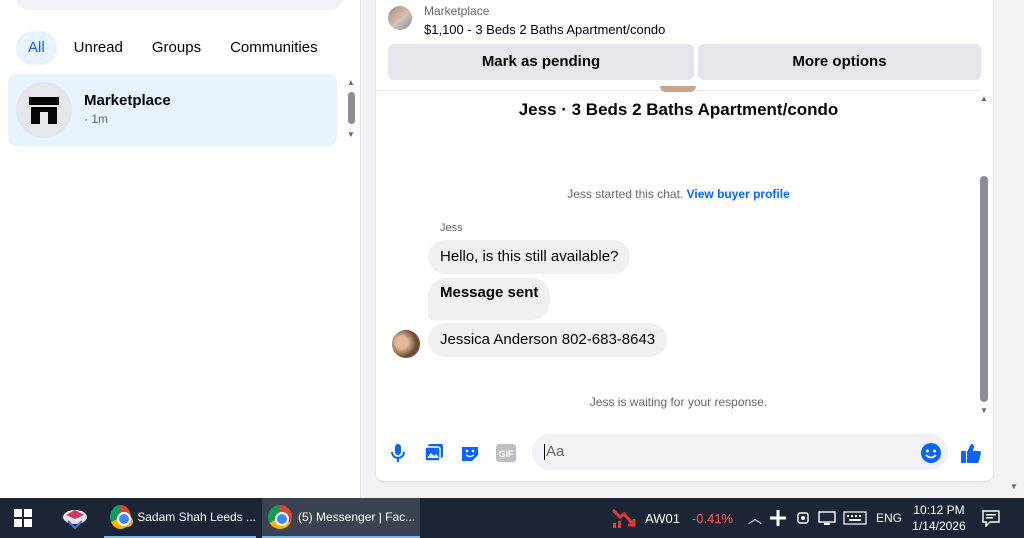 The image size is (1024, 538). Describe the element at coordinates (939, 510) in the screenshot. I see `clock-time: 10:12 PM` at that location.